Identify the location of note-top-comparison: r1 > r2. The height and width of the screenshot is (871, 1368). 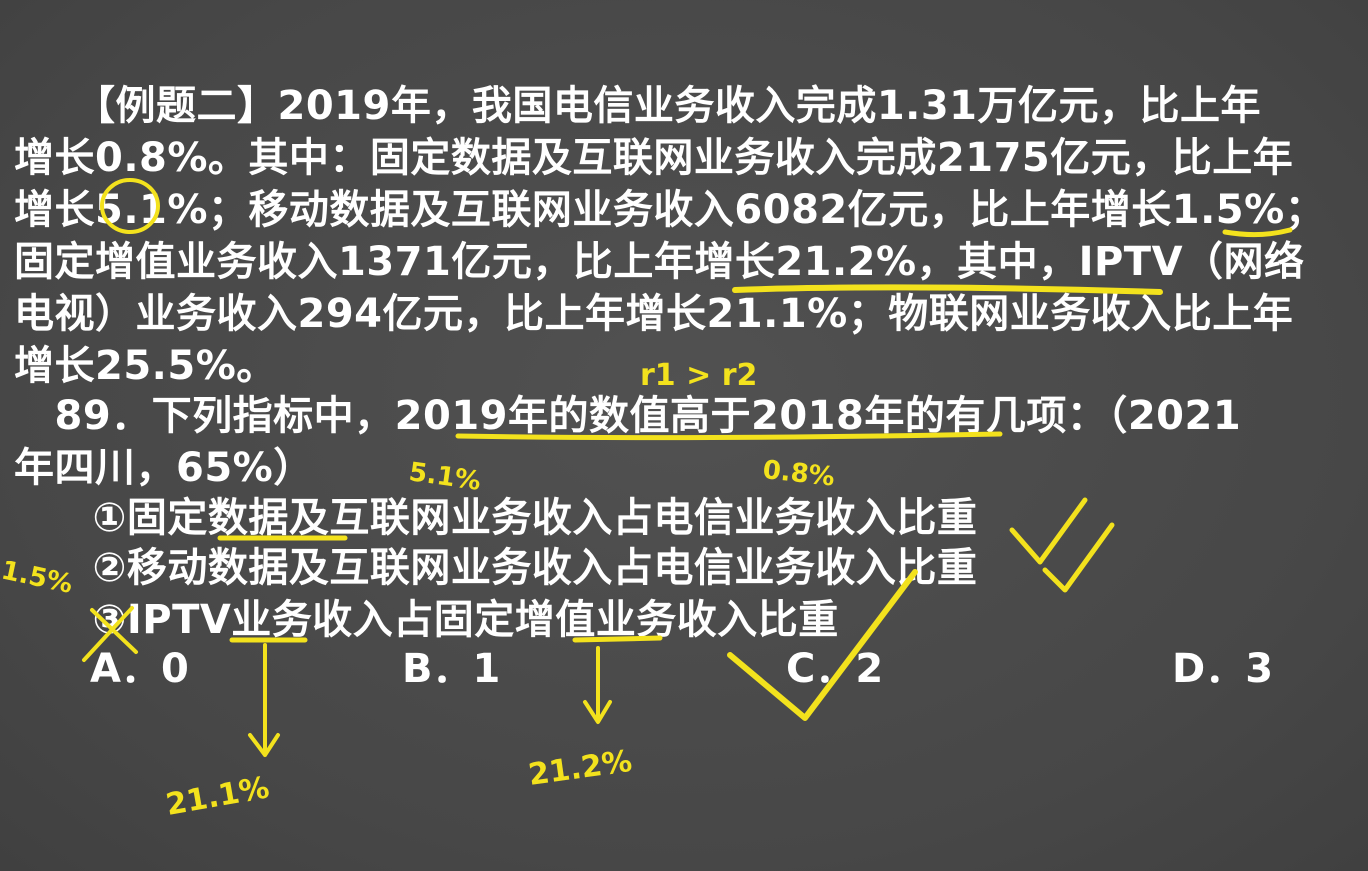
(698, 375).